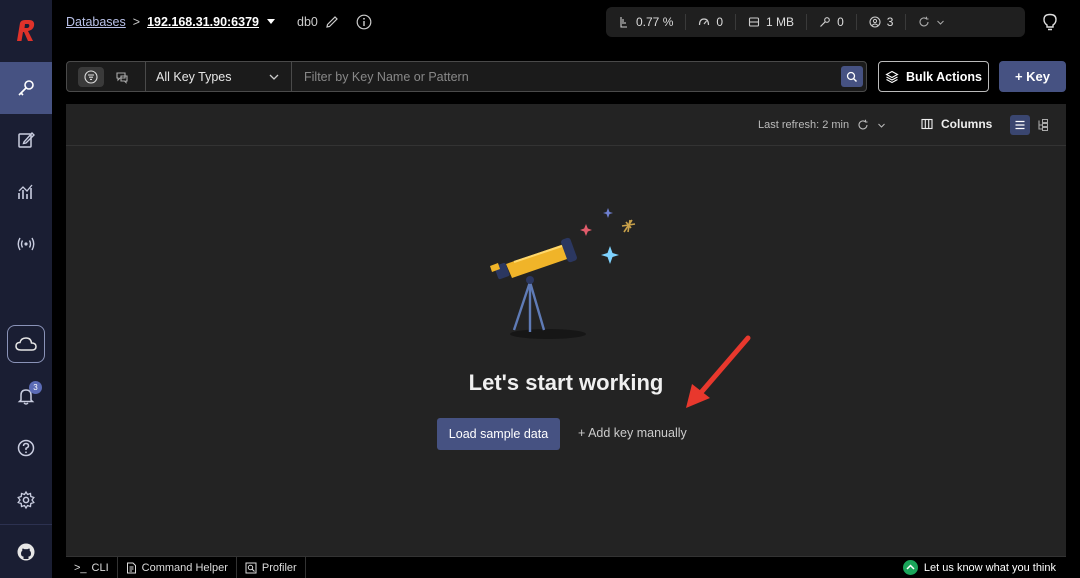 This screenshot has height=578, width=1080. I want to click on analytics-icon, so click(25, 191).